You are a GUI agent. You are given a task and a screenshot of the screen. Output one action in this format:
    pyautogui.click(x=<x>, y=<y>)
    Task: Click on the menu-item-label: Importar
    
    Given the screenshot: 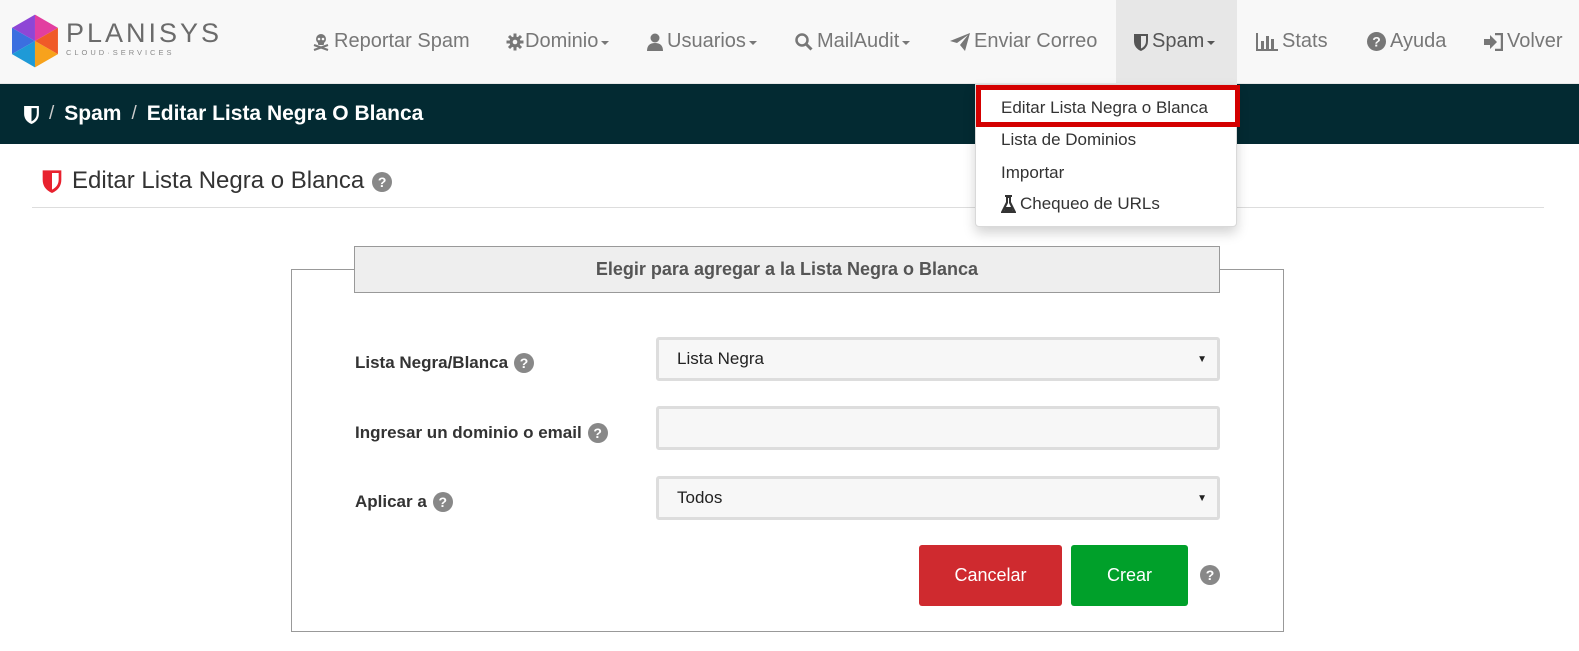 What is the action you would take?
    pyautogui.click(x=1033, y=172)
    